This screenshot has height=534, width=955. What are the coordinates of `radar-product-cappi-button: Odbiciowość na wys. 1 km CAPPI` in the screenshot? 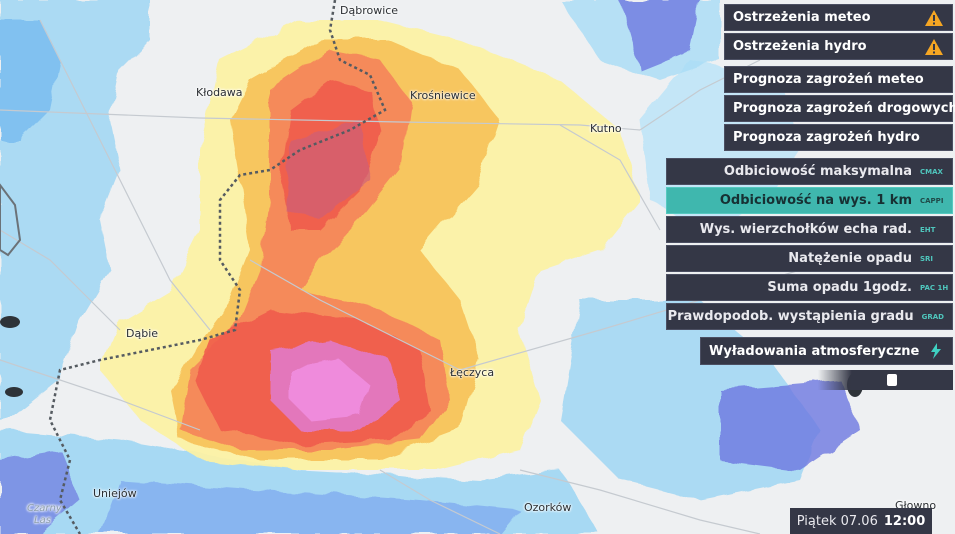 It's located at (809, 200).